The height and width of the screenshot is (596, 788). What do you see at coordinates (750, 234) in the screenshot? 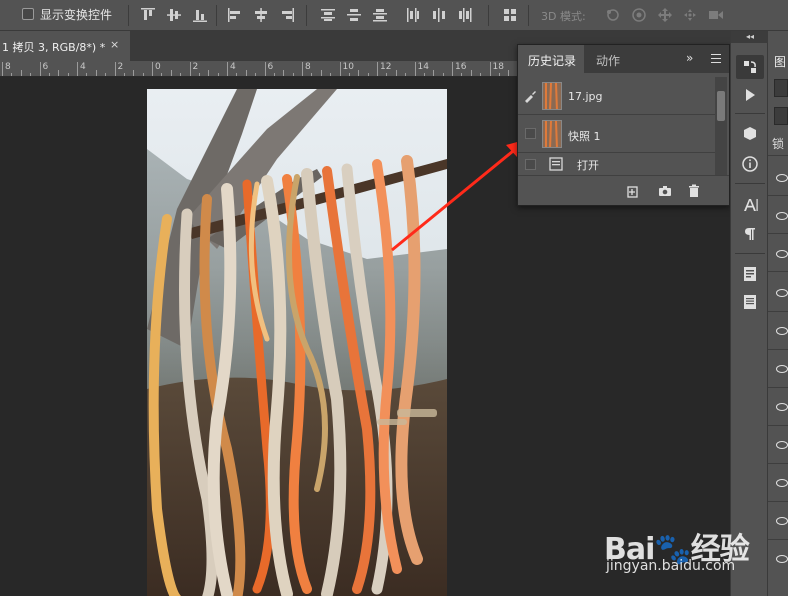
I see `paragraph-panel-button` at bounding box center [750, 234].